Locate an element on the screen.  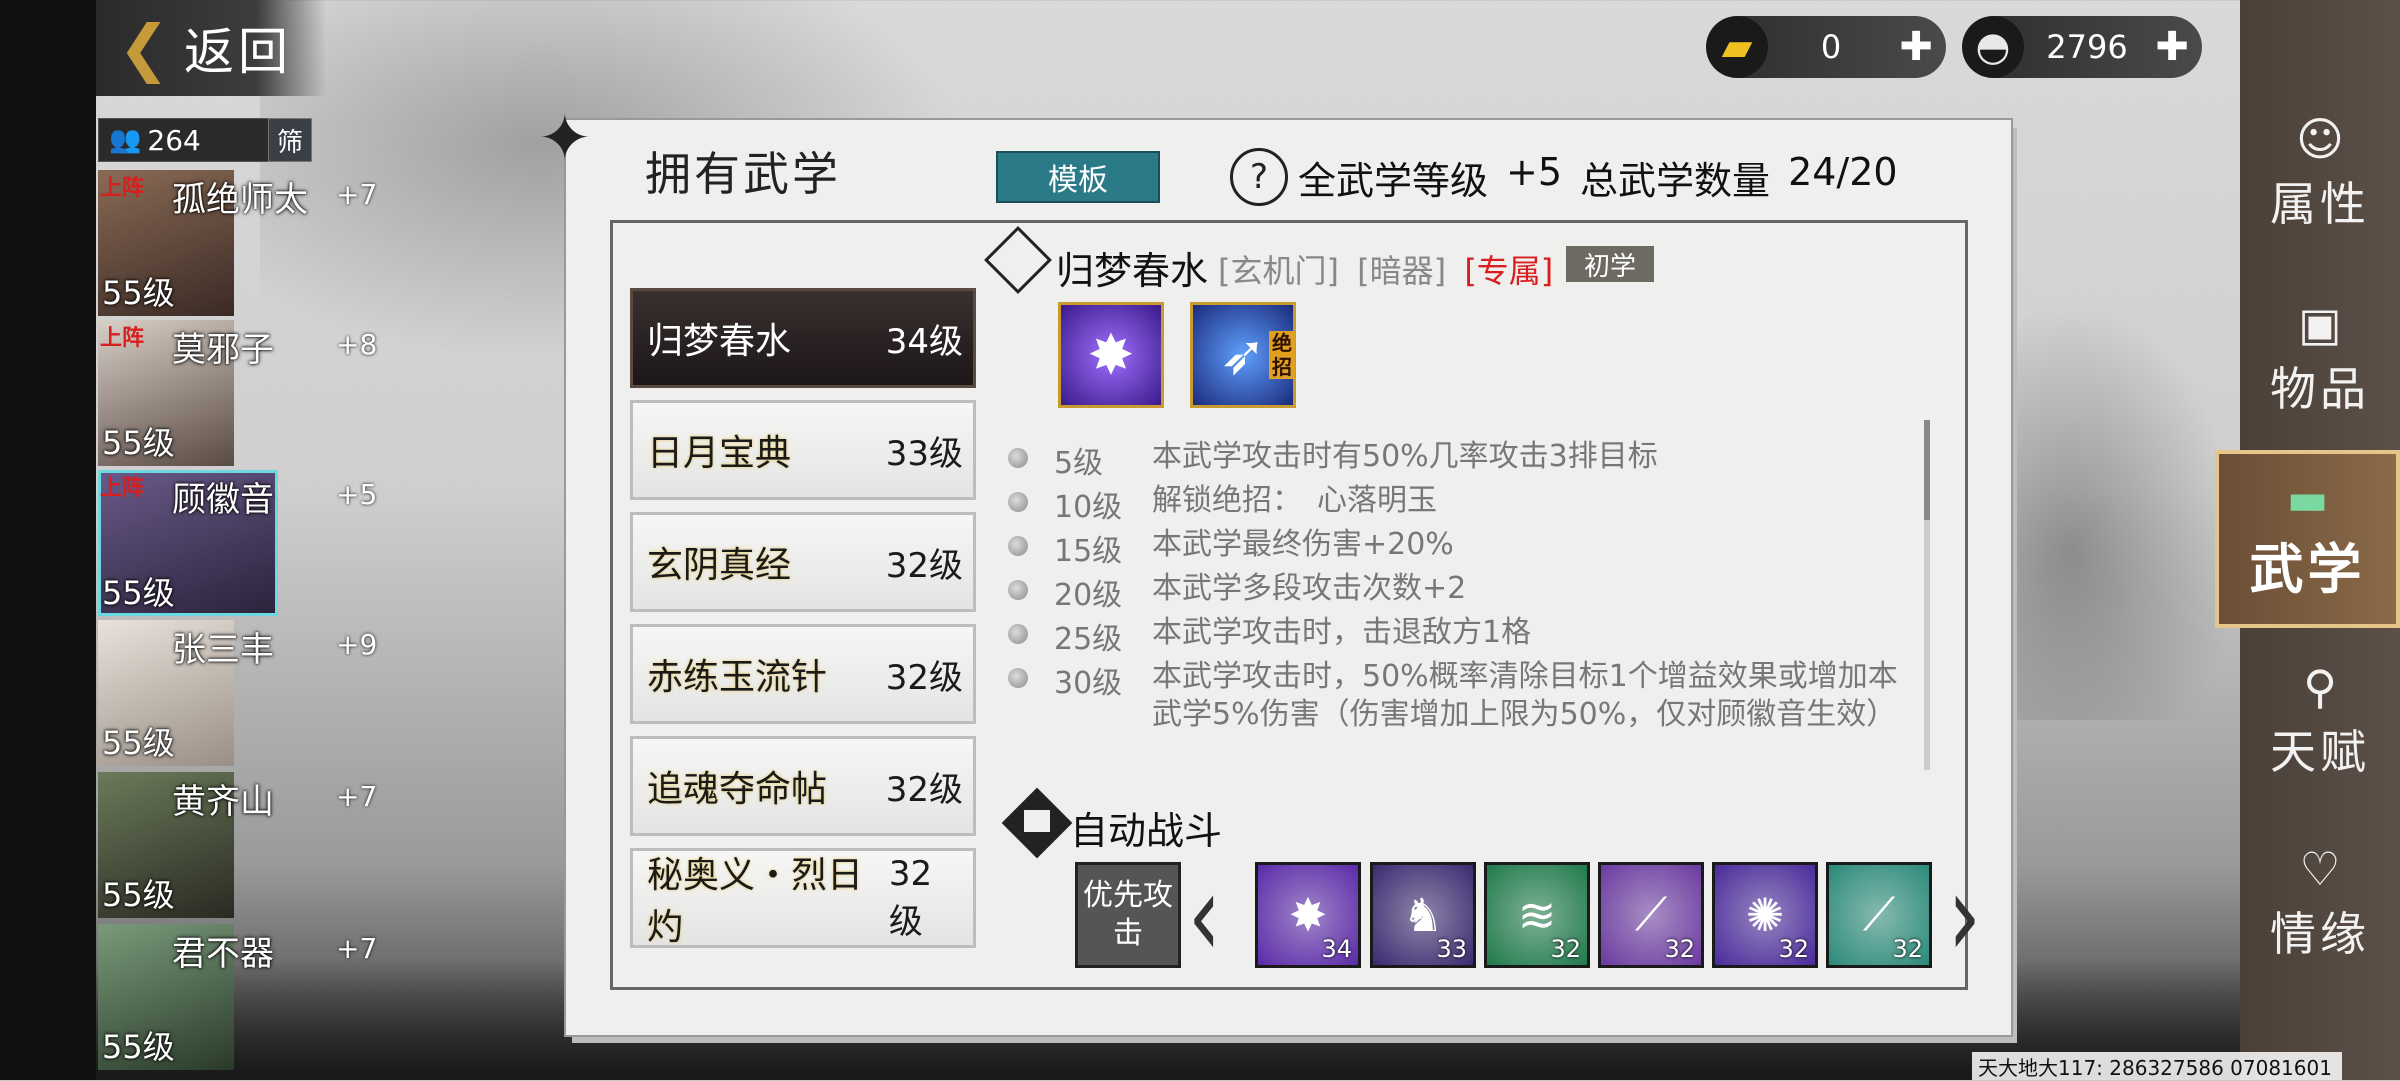
character-slot: 君不器 +7 55级 is located at coordinates (237, 997).